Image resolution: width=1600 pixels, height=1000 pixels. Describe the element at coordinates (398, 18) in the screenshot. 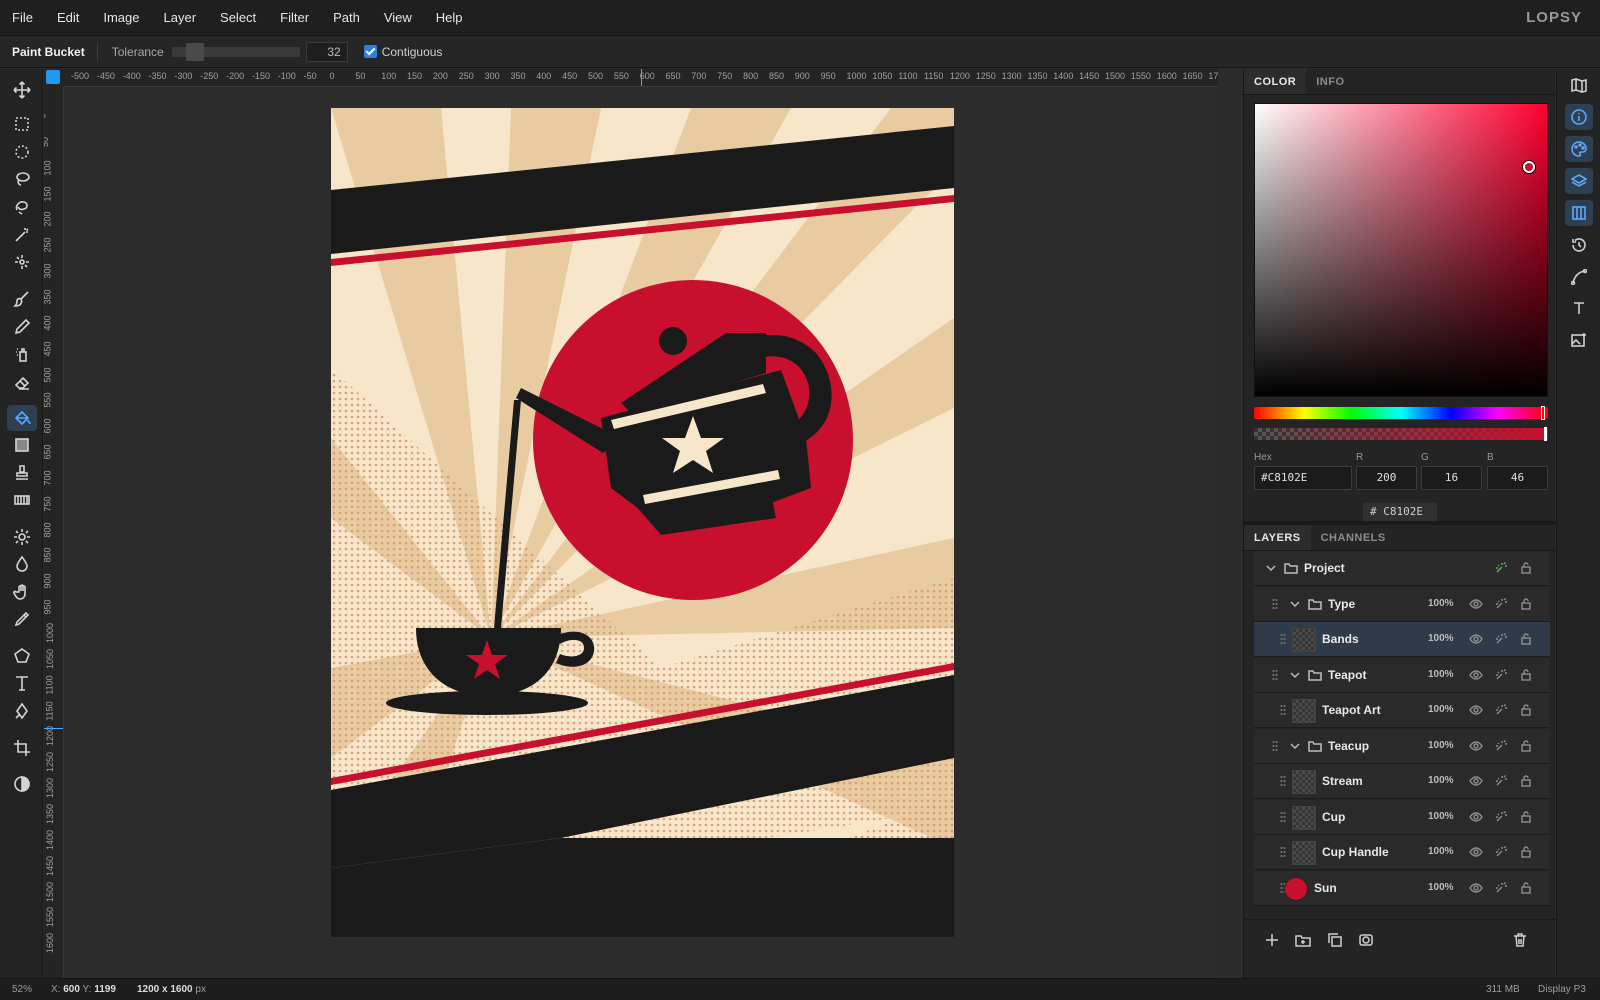

I see `menu-view: View` at that location.